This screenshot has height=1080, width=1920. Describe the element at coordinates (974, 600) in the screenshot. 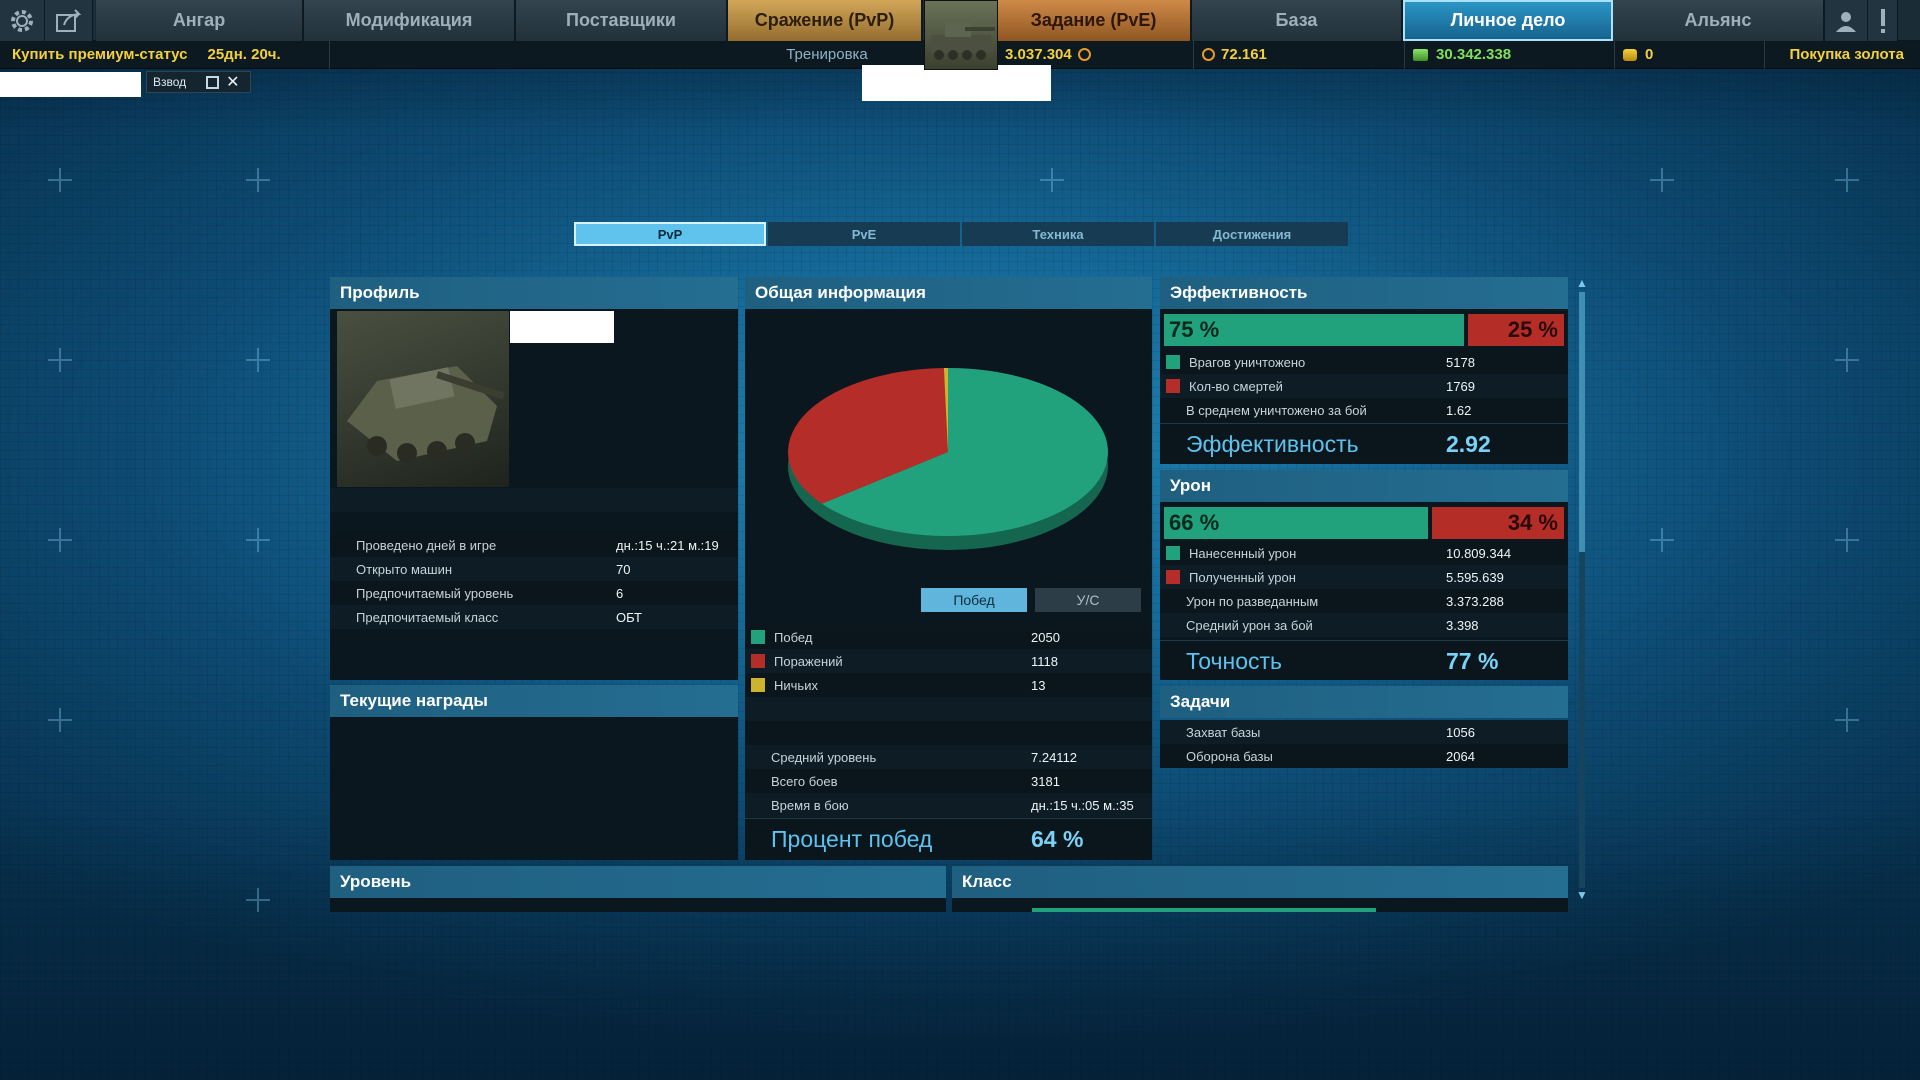

I see `wins-toggle-button: Побед` at that location.